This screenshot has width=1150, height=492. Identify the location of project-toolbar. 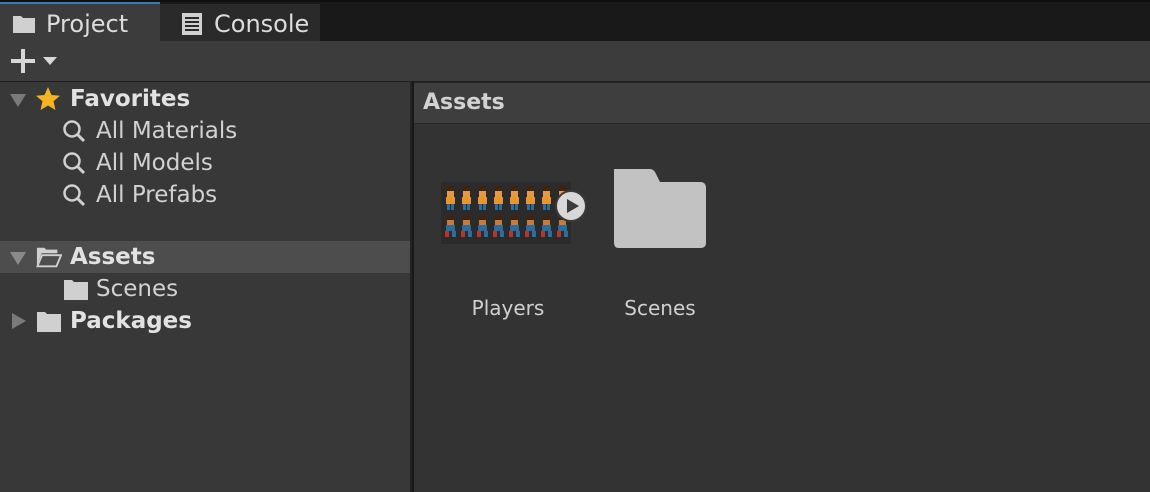
(575, 61).